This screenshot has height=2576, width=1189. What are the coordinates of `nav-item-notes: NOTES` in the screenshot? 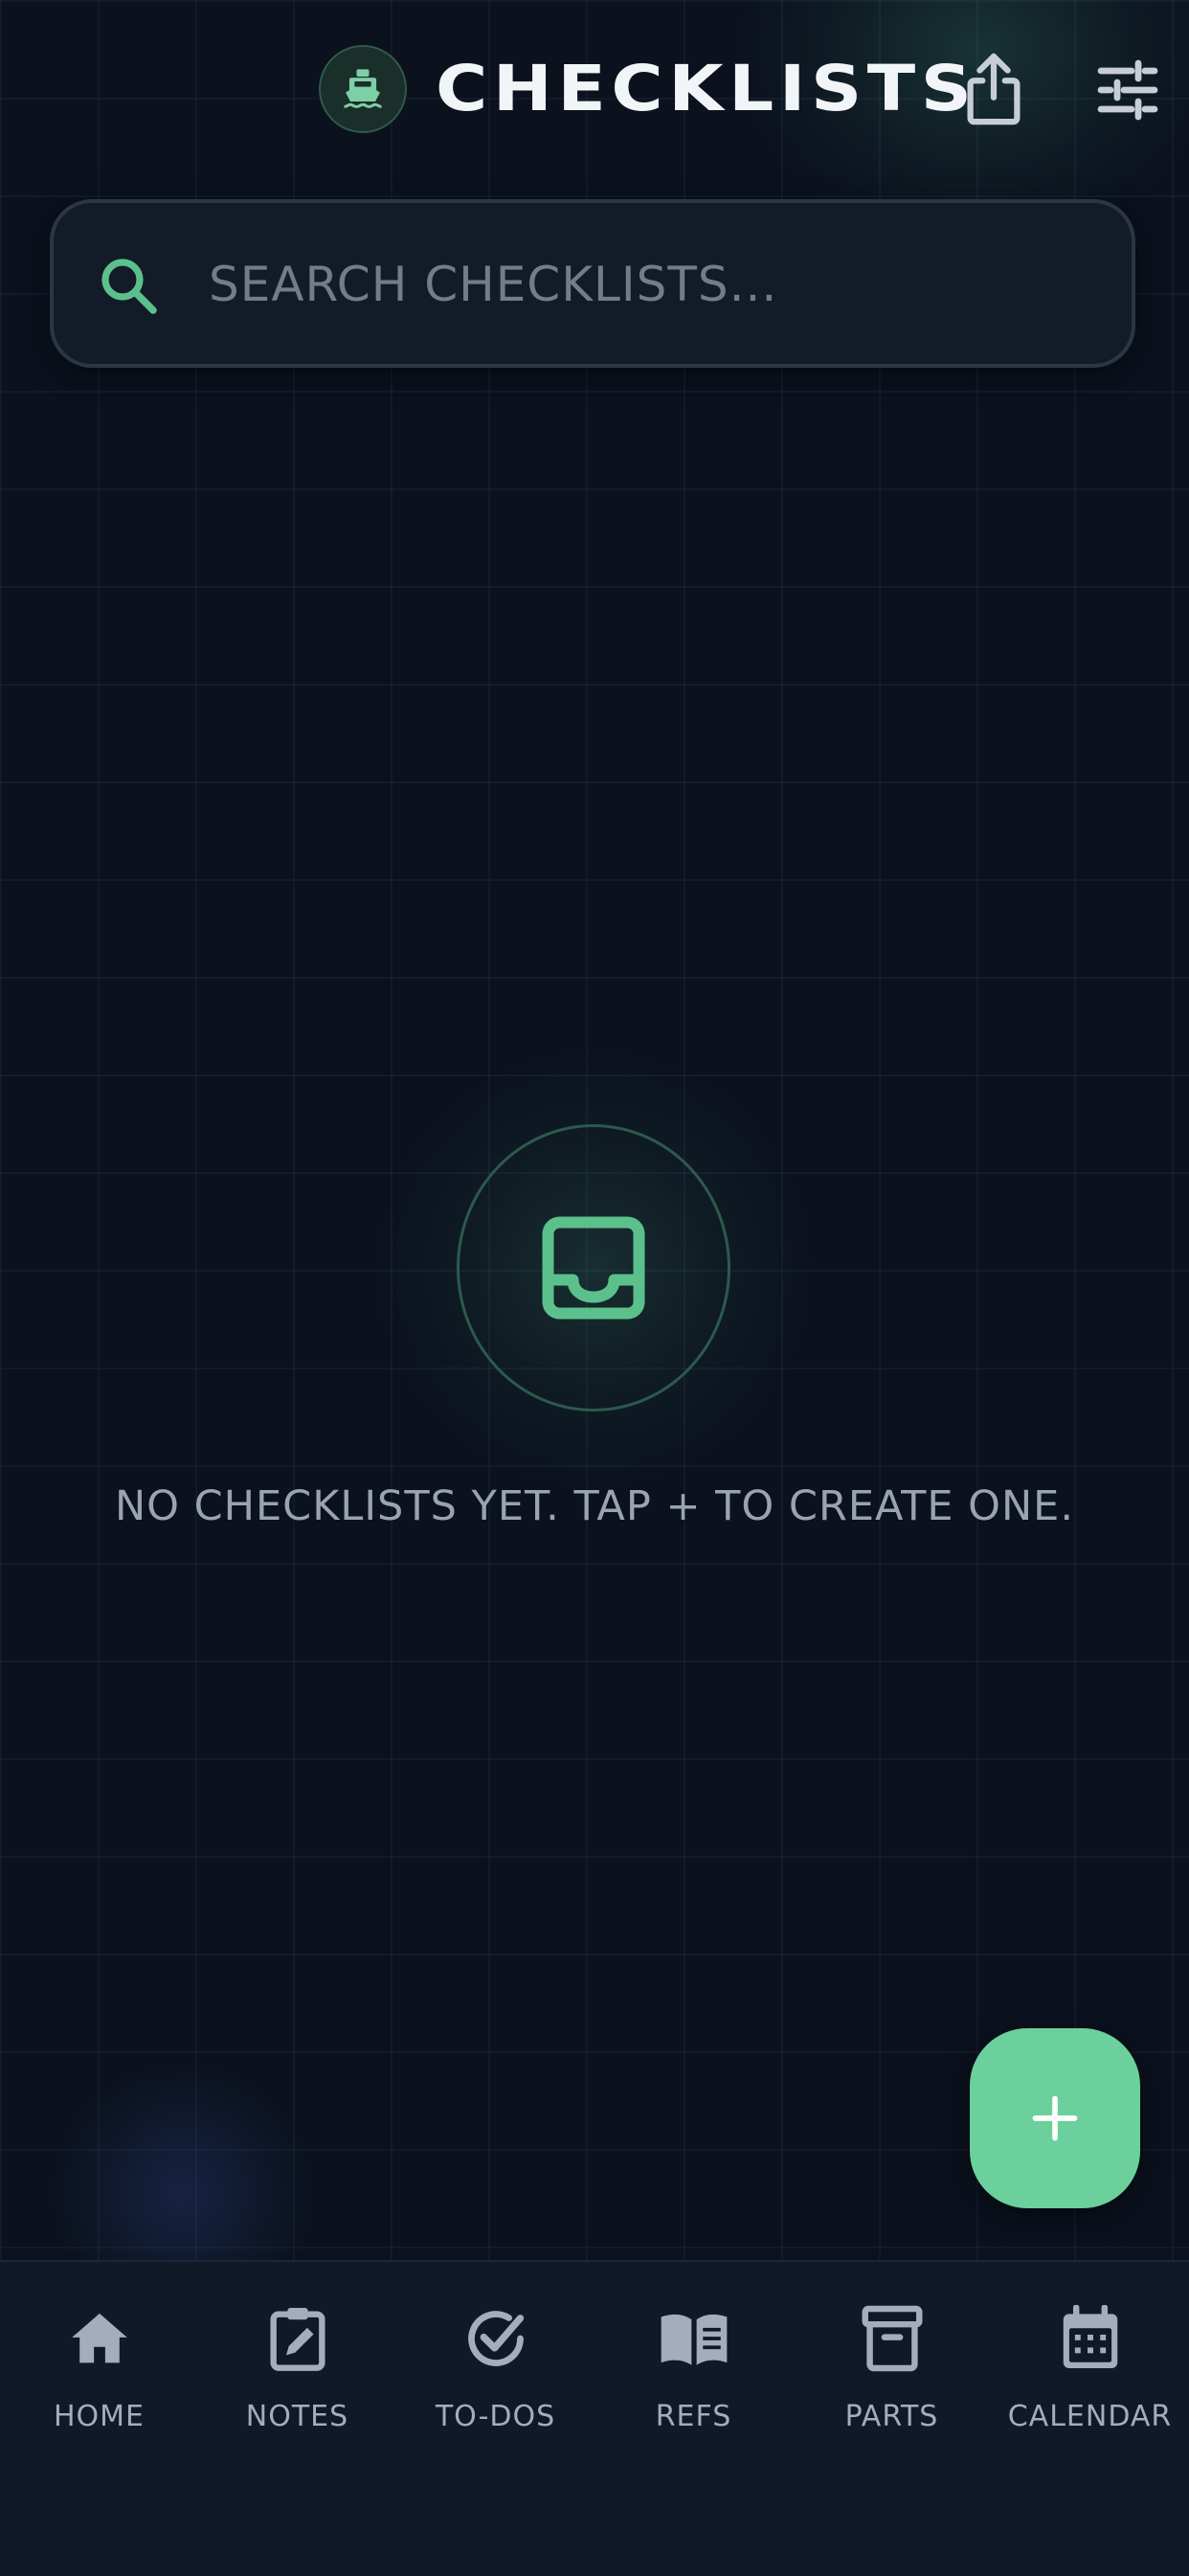 It's located at (297, 2372).